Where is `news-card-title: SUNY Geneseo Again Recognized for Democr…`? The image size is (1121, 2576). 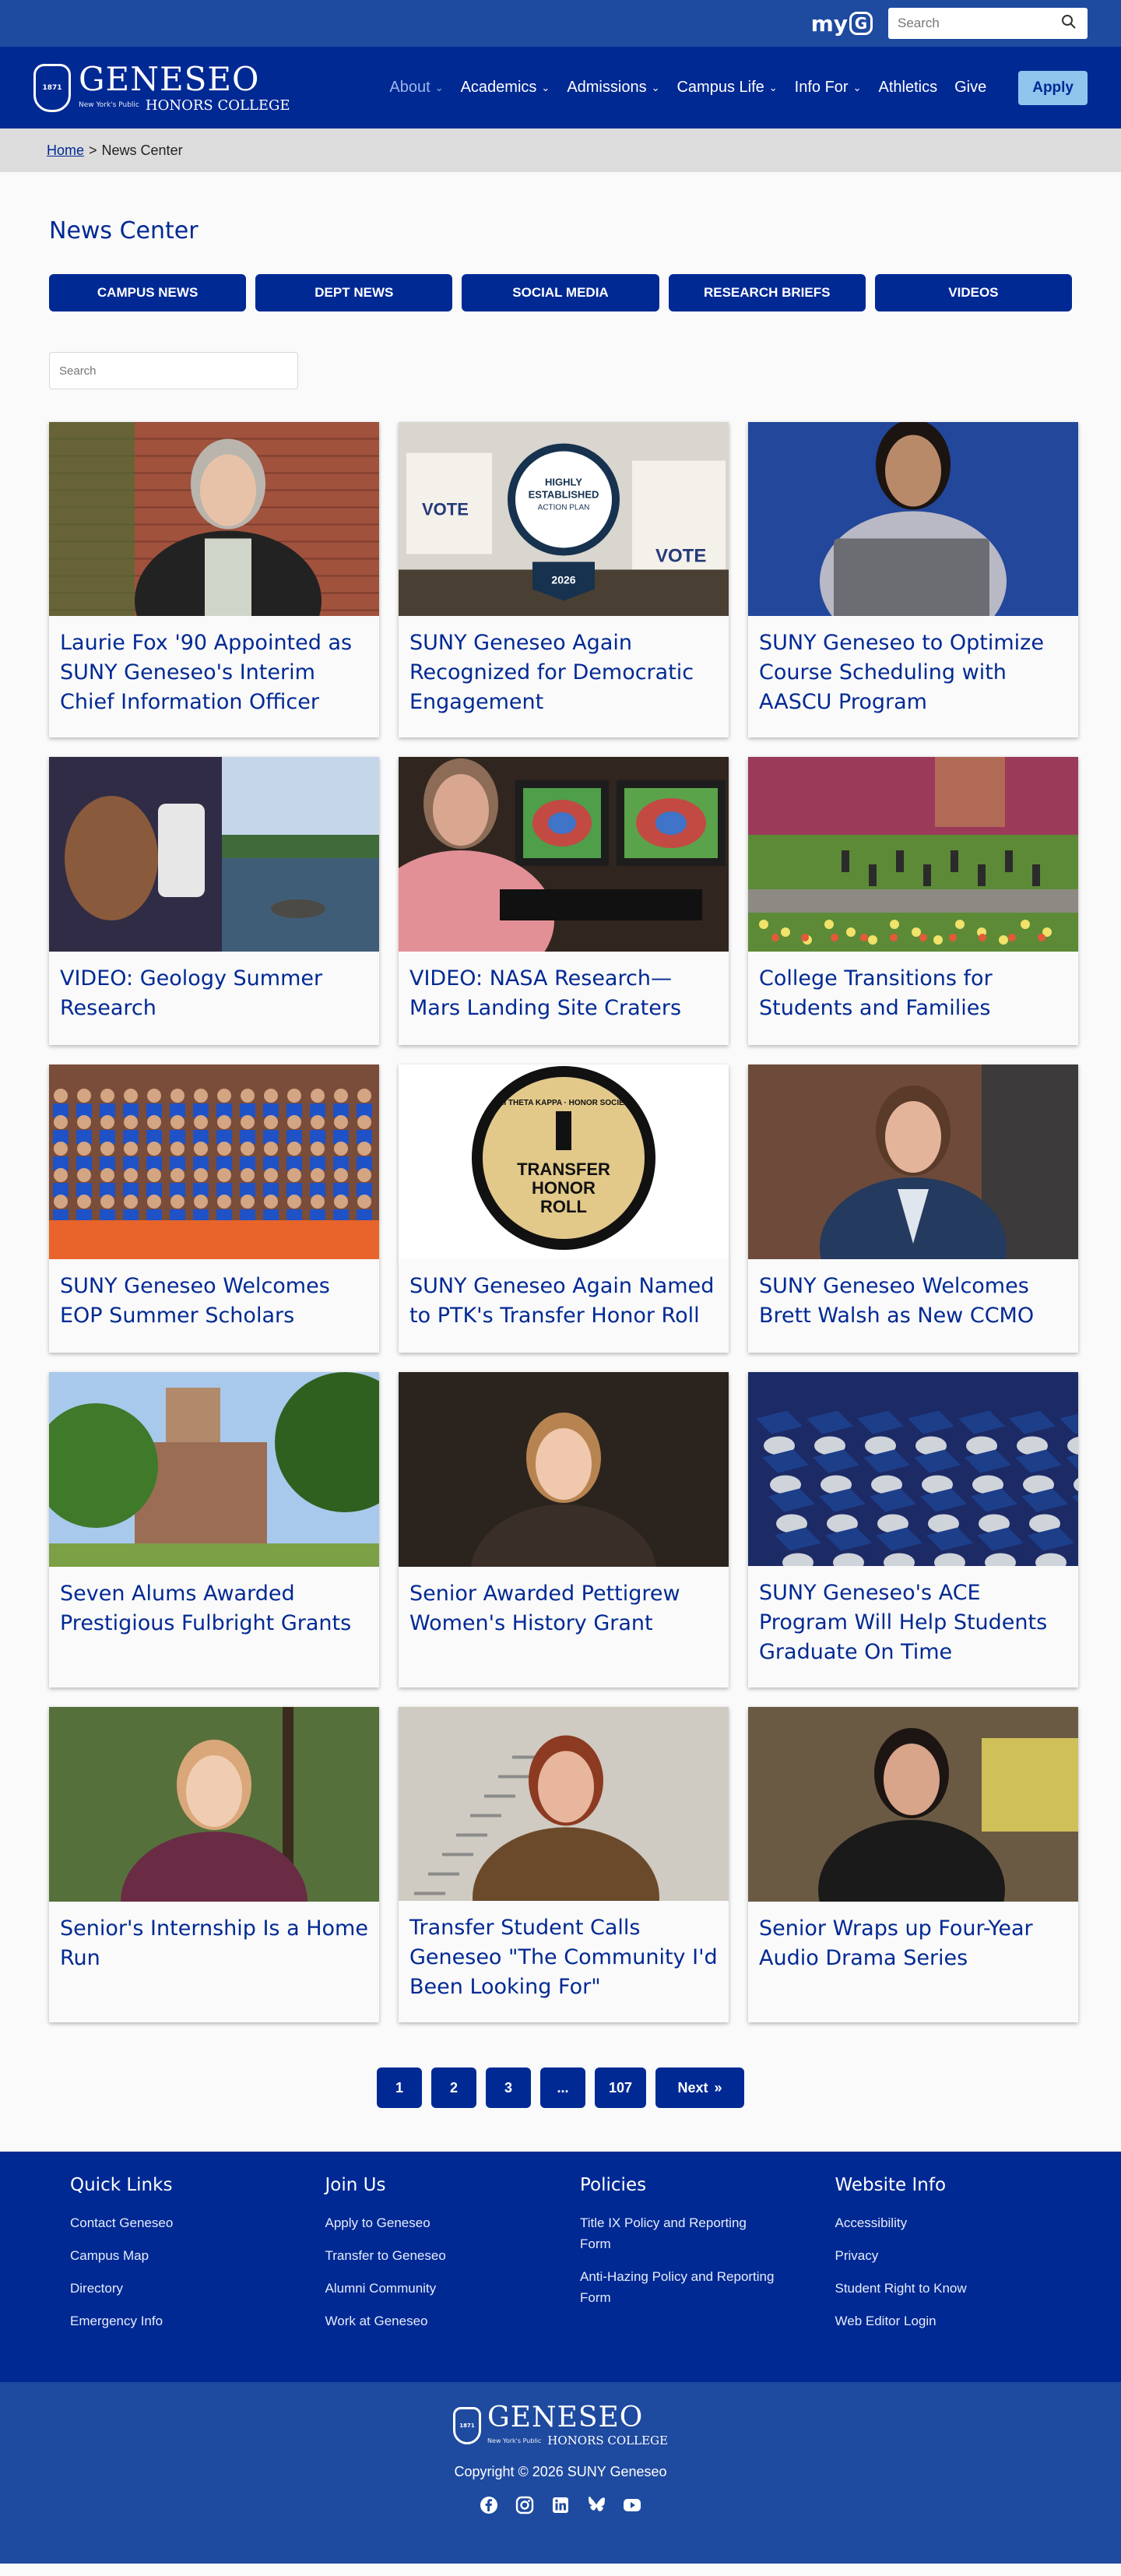
news-card-title: SUNY Geneseo Again Recognized for Democr… is located at coordinates (564, 676).